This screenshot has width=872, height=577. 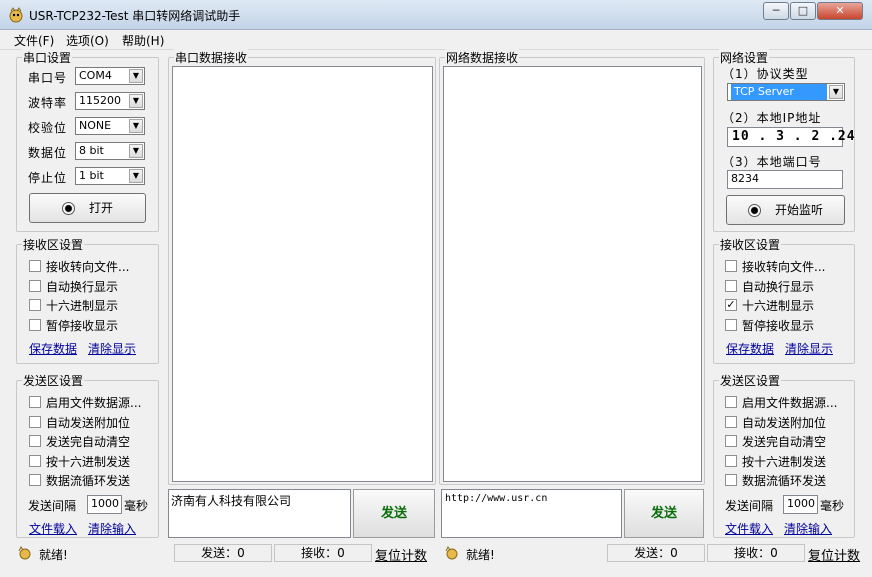 I want to click on menu-help: 帮助(H), so click(x=143, y=40).